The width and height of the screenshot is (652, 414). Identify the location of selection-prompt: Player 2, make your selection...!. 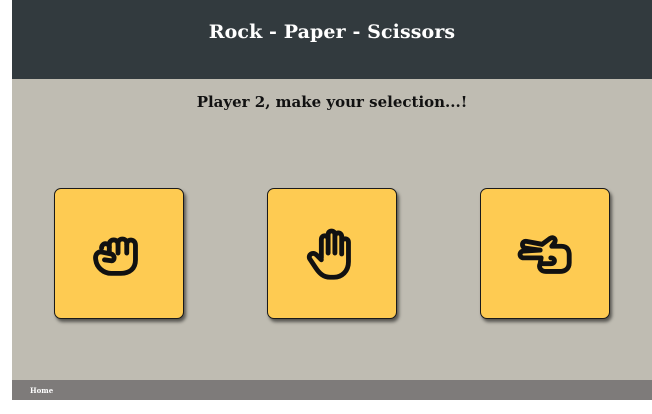
(332, 102).